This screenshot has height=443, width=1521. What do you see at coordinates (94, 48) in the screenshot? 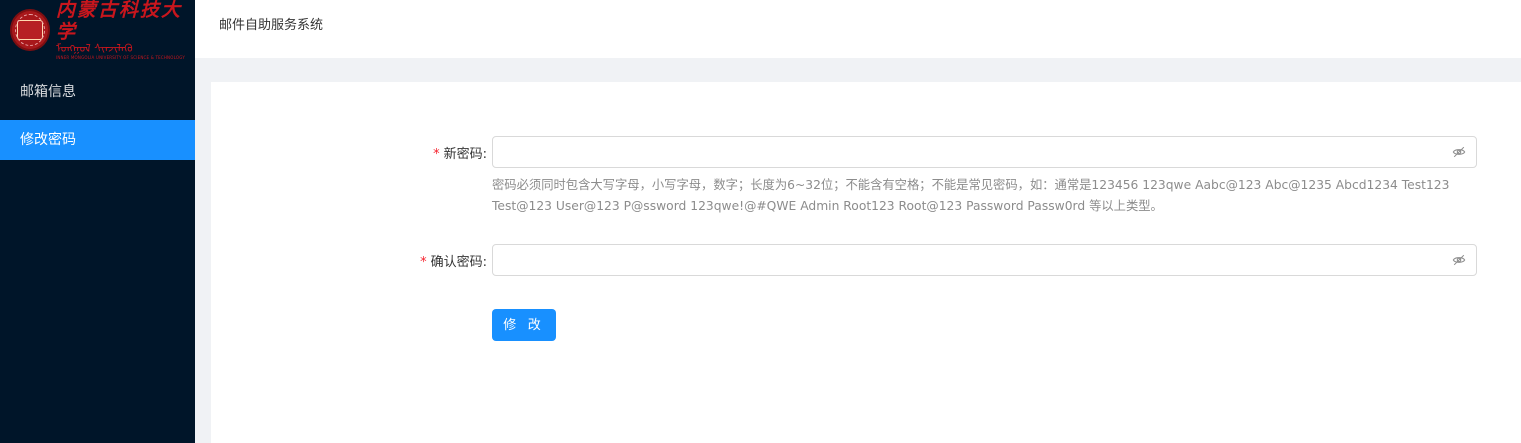
I see `logo-mongolian-name: ᠮᠣᠩᠭᠣᠯ ᠰᠢᠨᠵᠢᠯᠡᠬᠦ` at bounding box center [94, 48].